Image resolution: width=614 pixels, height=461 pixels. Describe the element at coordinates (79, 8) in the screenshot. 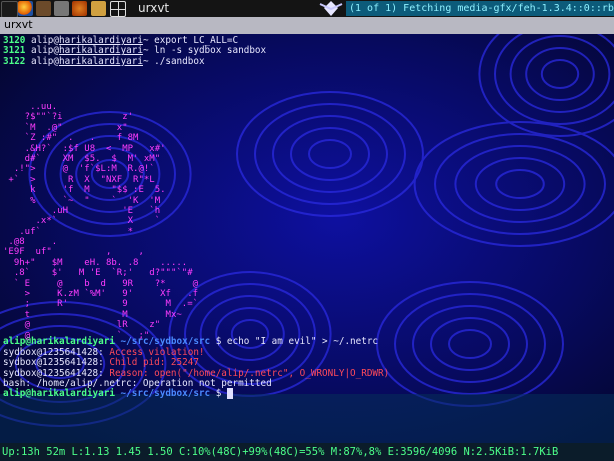

I see `firefox-alt-icon` at that location.